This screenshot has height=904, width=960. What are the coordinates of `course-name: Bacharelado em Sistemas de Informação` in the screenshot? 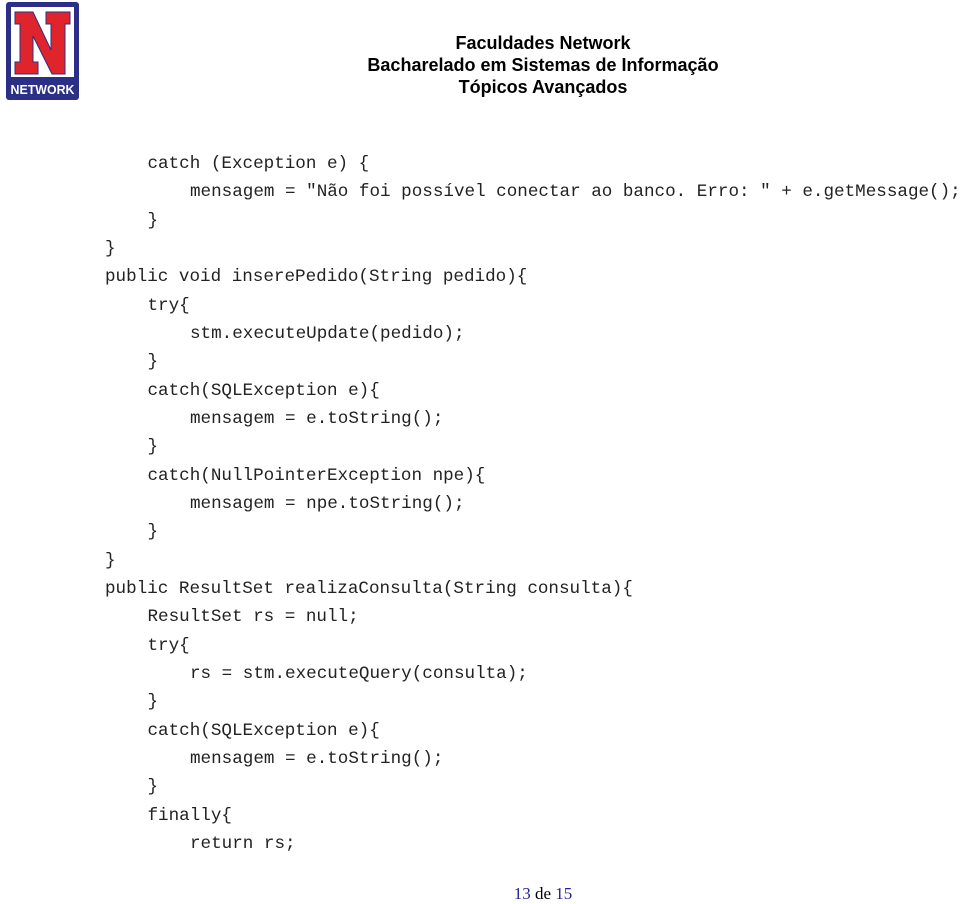 It's located at (543, 65).